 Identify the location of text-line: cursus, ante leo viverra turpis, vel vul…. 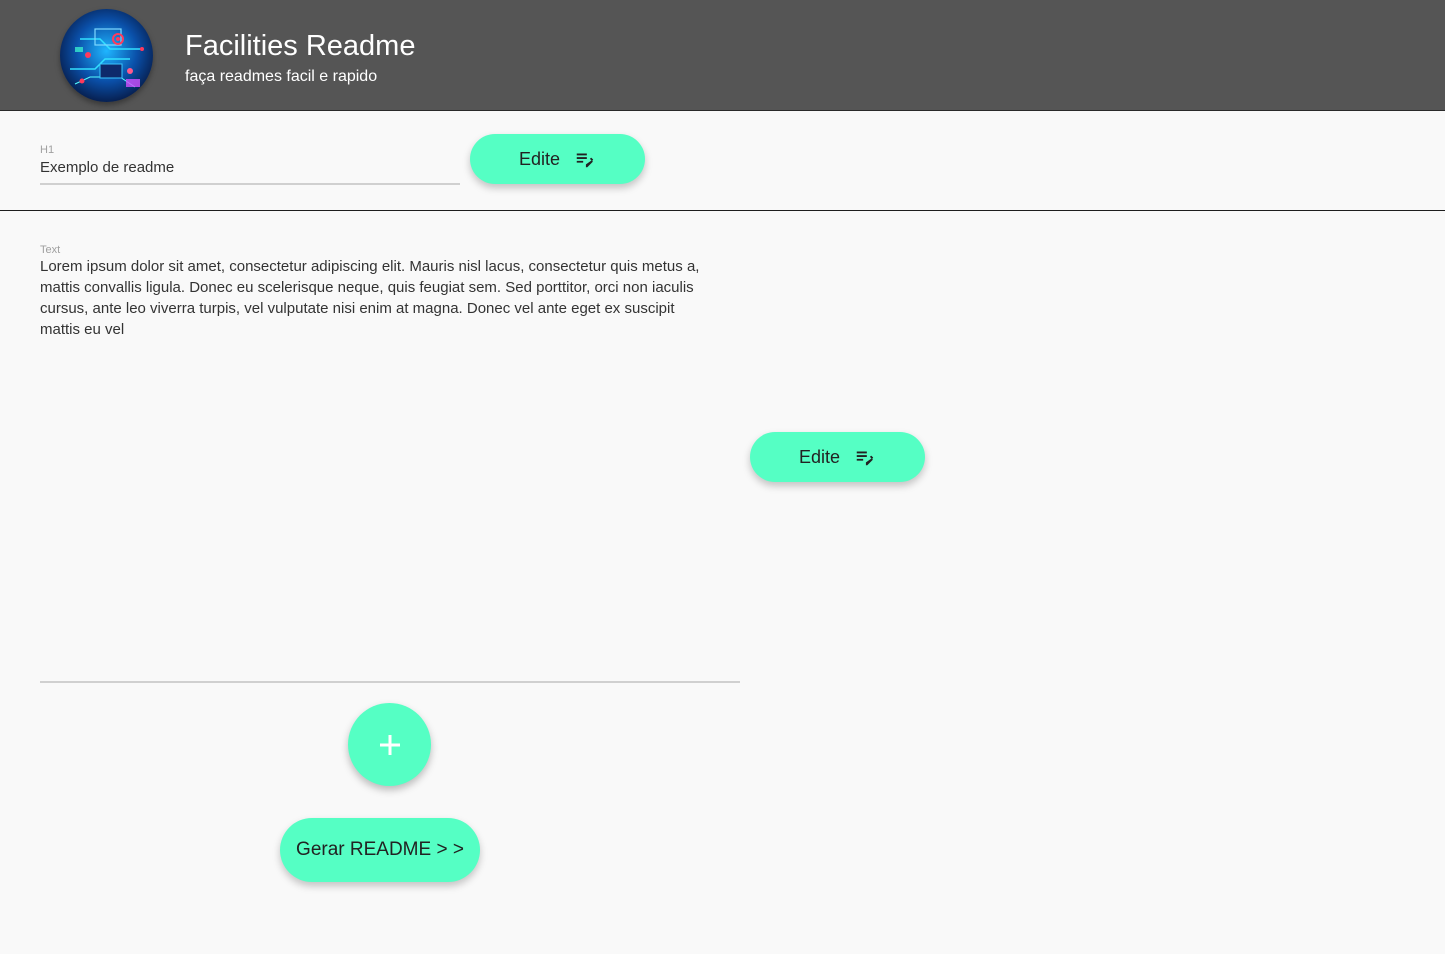
(357, 308).